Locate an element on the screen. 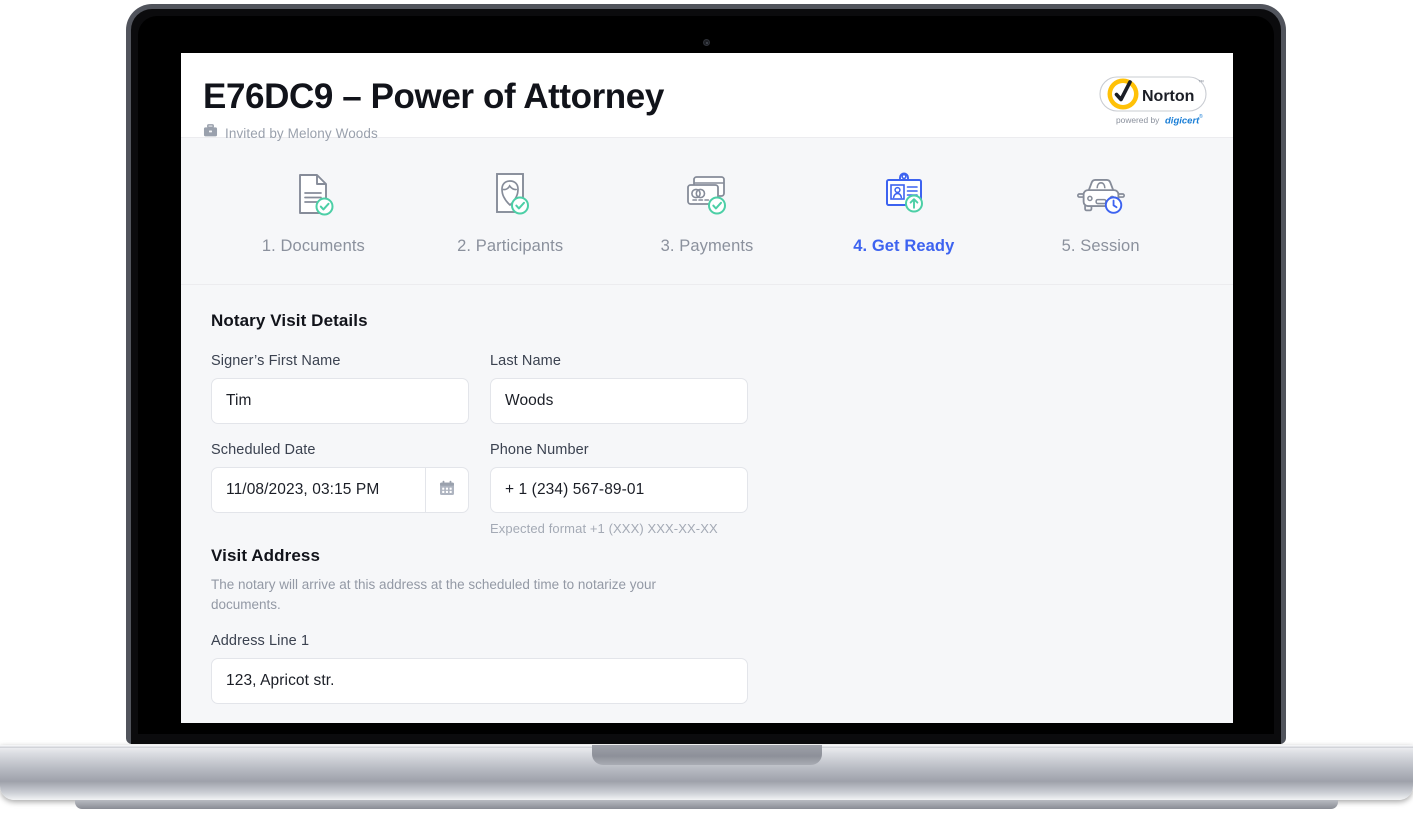 This screenshot has height=837, width=1413. last-name-field-group: Last Name Woods is located at coordinates (619, 388).